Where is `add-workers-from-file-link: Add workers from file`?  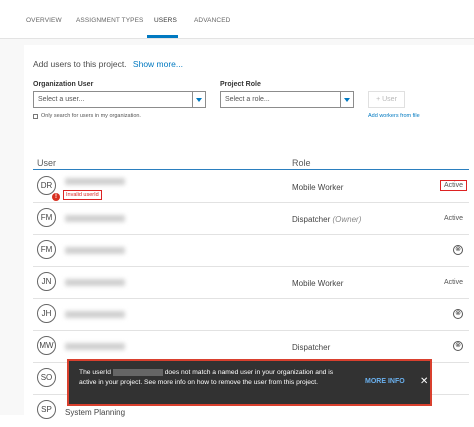 add-workers-from-file-link: Add workers from file is located at coordinates (394, 116).